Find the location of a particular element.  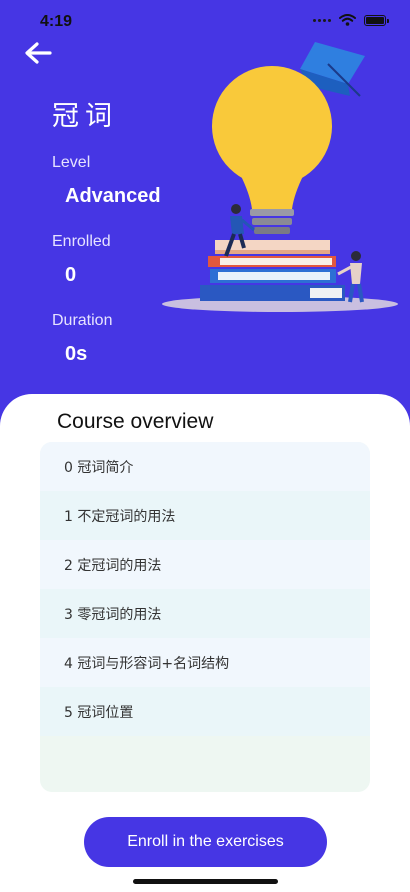

battery-icon is located at coordinates (376, 20).